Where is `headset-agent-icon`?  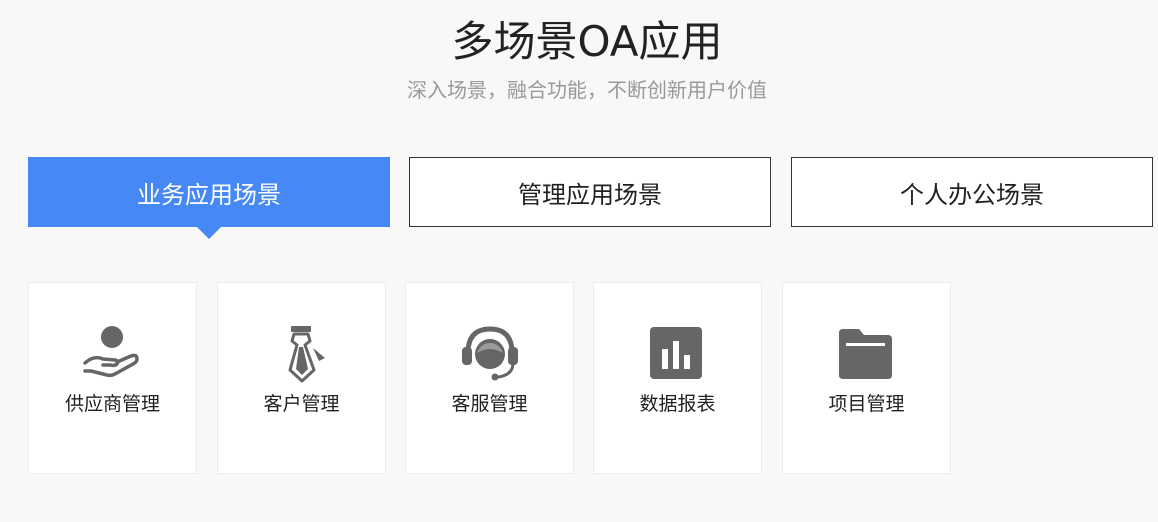 headset-agent-icon is located at coordinates (490, 355).